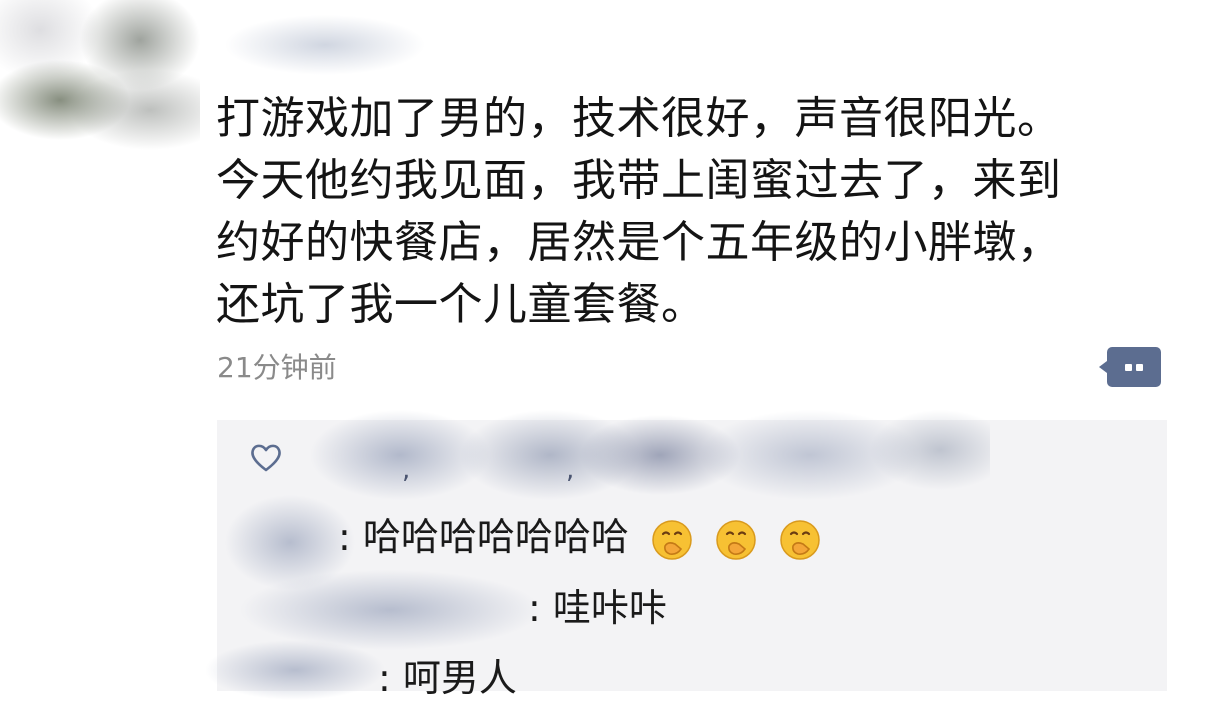 This screenshot has width=1224, height=701. Describe the element at coordinates (639, 180) in the screenshot. I see `post-line: 今天他约我见面，我带上闺蜜过去了，来到` at that location.